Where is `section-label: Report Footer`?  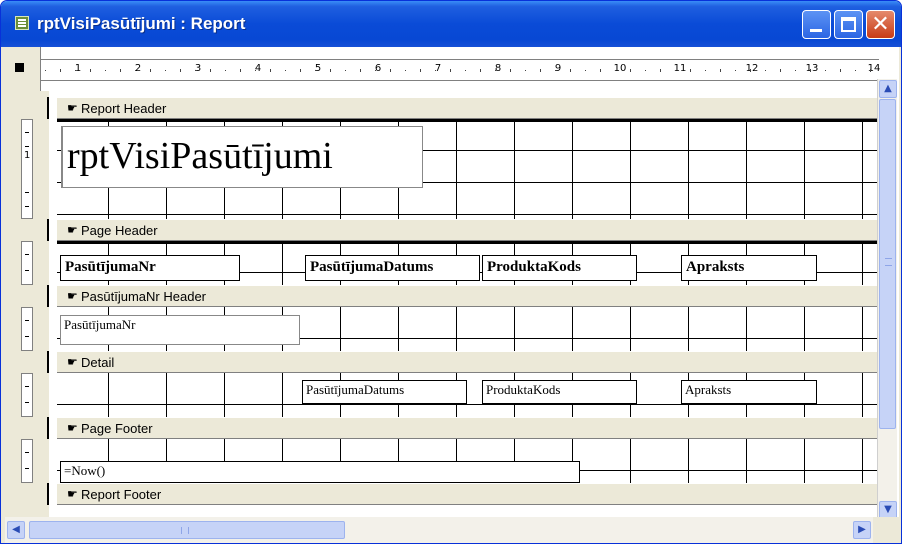 section-label: Report Footer is located at coordinates (121, 494).